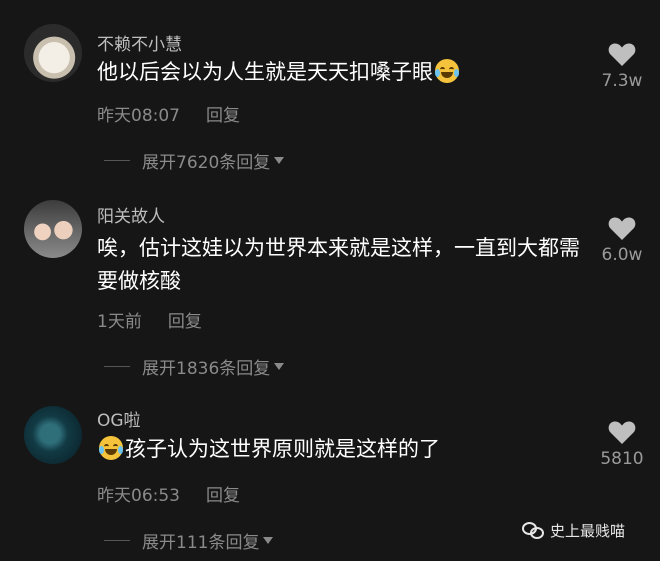  I want to click on comment-meta: 昨天06:53 回复, so click(168, 493).